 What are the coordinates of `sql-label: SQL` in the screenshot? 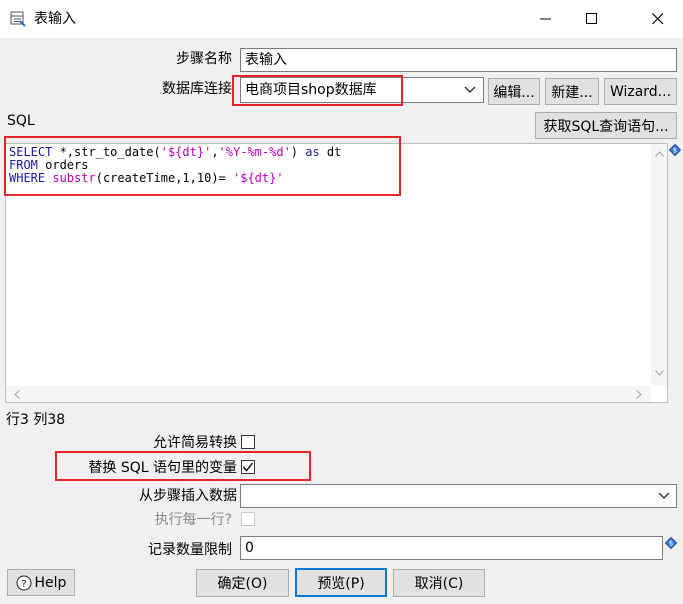 It's located at (21, 121).